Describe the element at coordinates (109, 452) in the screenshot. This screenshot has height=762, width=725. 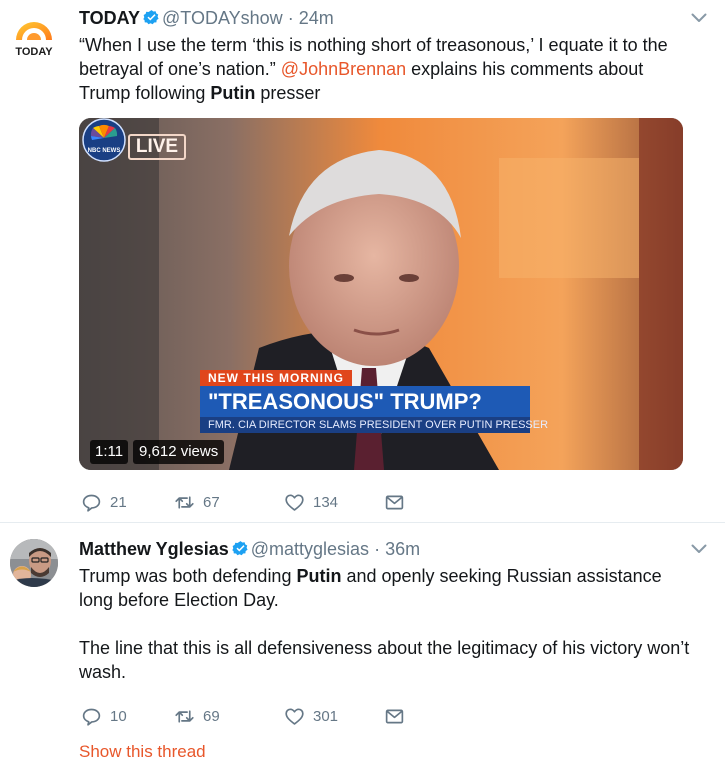
I see `video-duration: 1:11` at that location.